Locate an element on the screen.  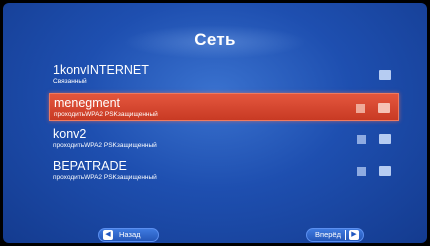
arrow-right-icon: ▶ is located at coordinates (353, 235).